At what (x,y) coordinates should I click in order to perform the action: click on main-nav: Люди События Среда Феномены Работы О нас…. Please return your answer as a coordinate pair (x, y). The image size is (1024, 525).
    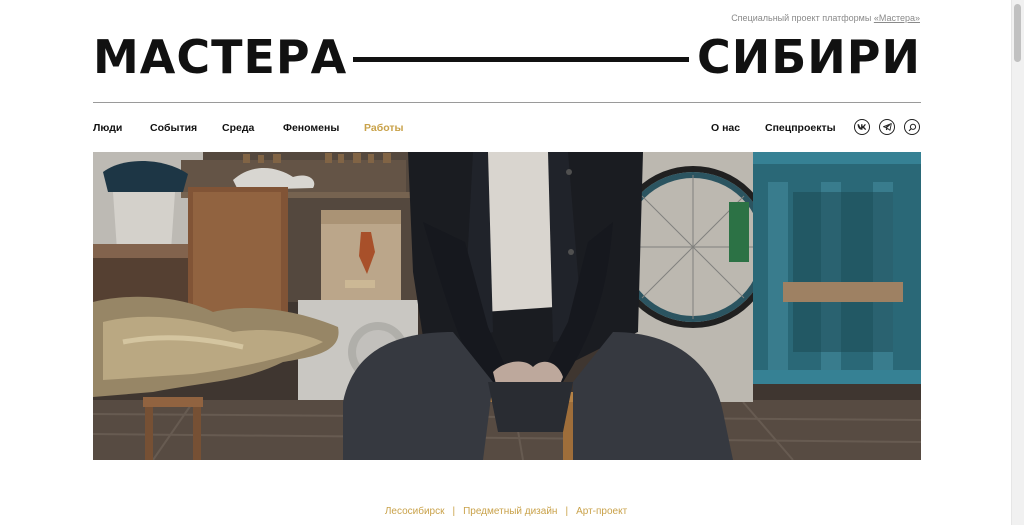
    Looking at the image, I should click on (507, 127).